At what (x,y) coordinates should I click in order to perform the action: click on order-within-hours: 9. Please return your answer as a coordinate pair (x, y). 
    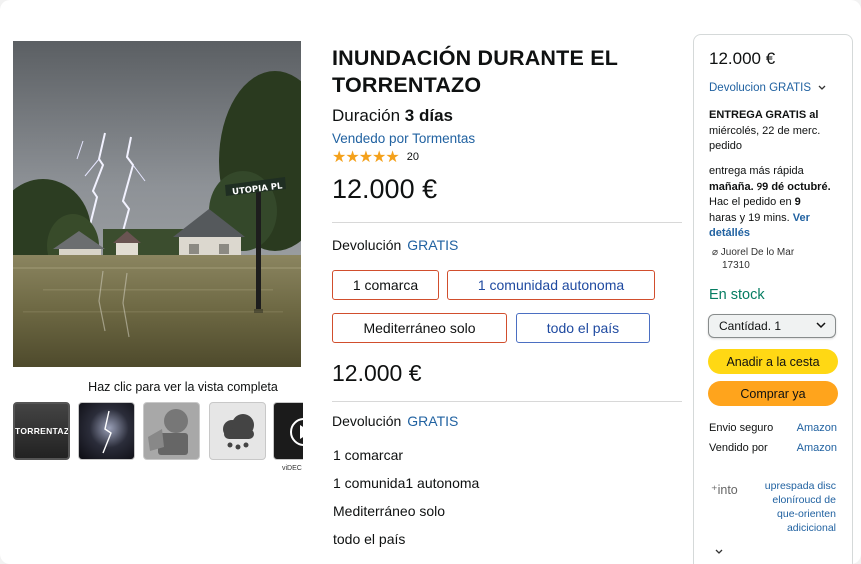
    Looking at the image, I should click on (797, 202).